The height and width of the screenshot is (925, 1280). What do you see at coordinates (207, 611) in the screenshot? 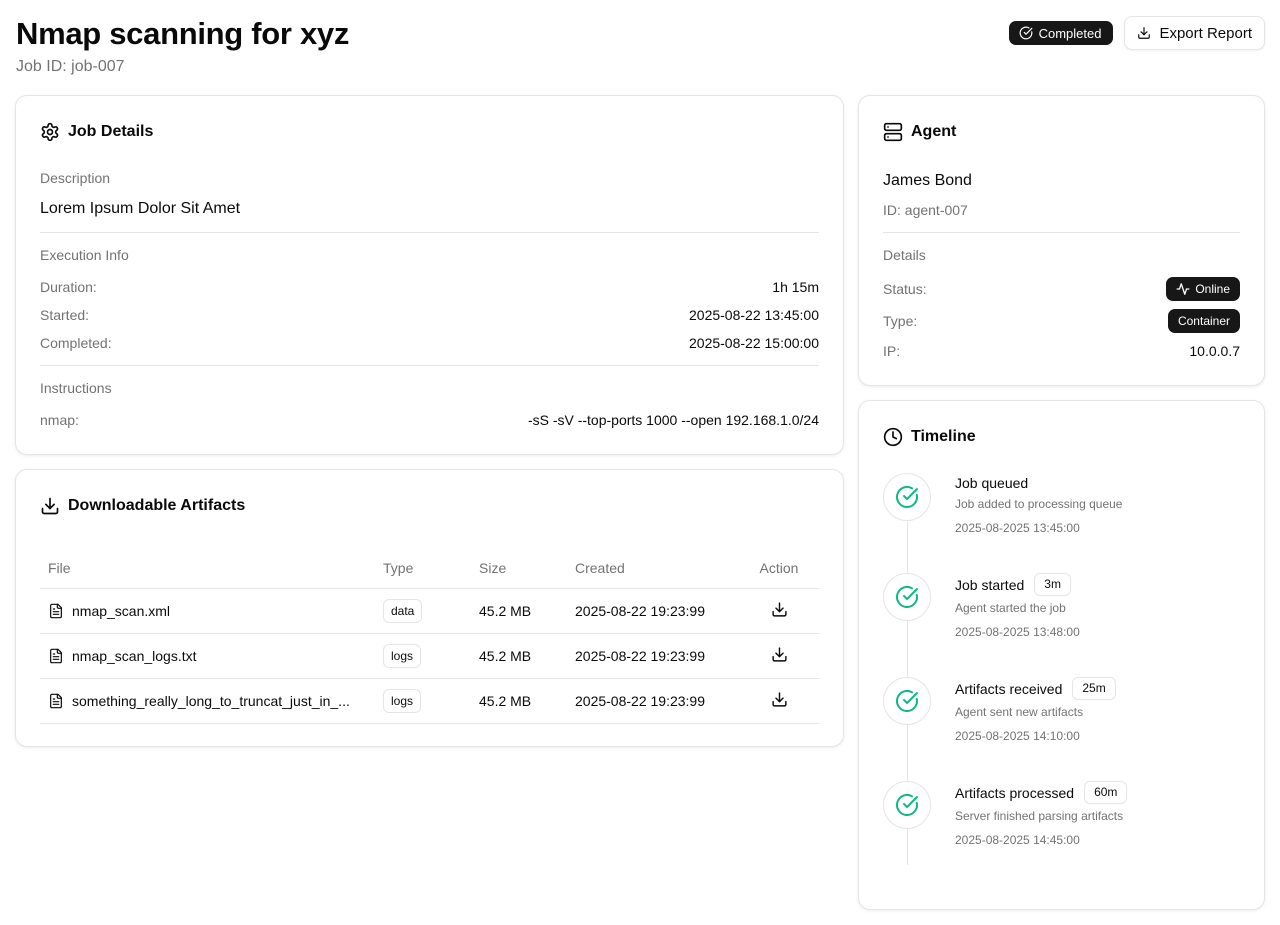
I see `file-cell: nmap_scan.xml` at bounding box center [207, 611].